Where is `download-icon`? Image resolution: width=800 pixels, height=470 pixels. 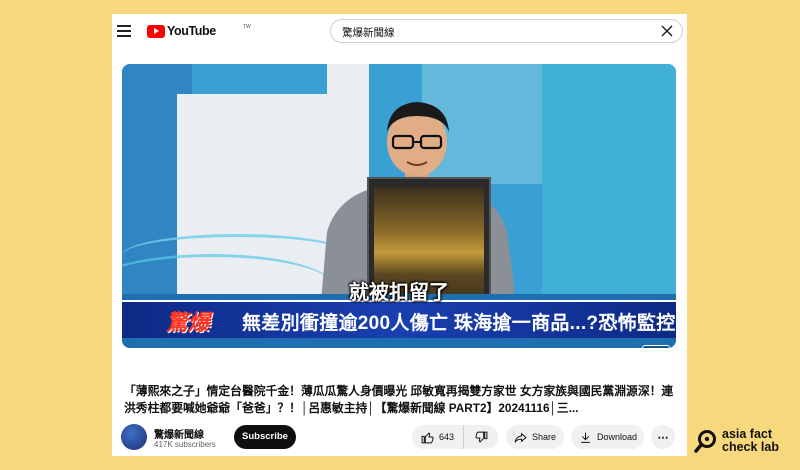 download-icon is located at coordinates (585, 437).